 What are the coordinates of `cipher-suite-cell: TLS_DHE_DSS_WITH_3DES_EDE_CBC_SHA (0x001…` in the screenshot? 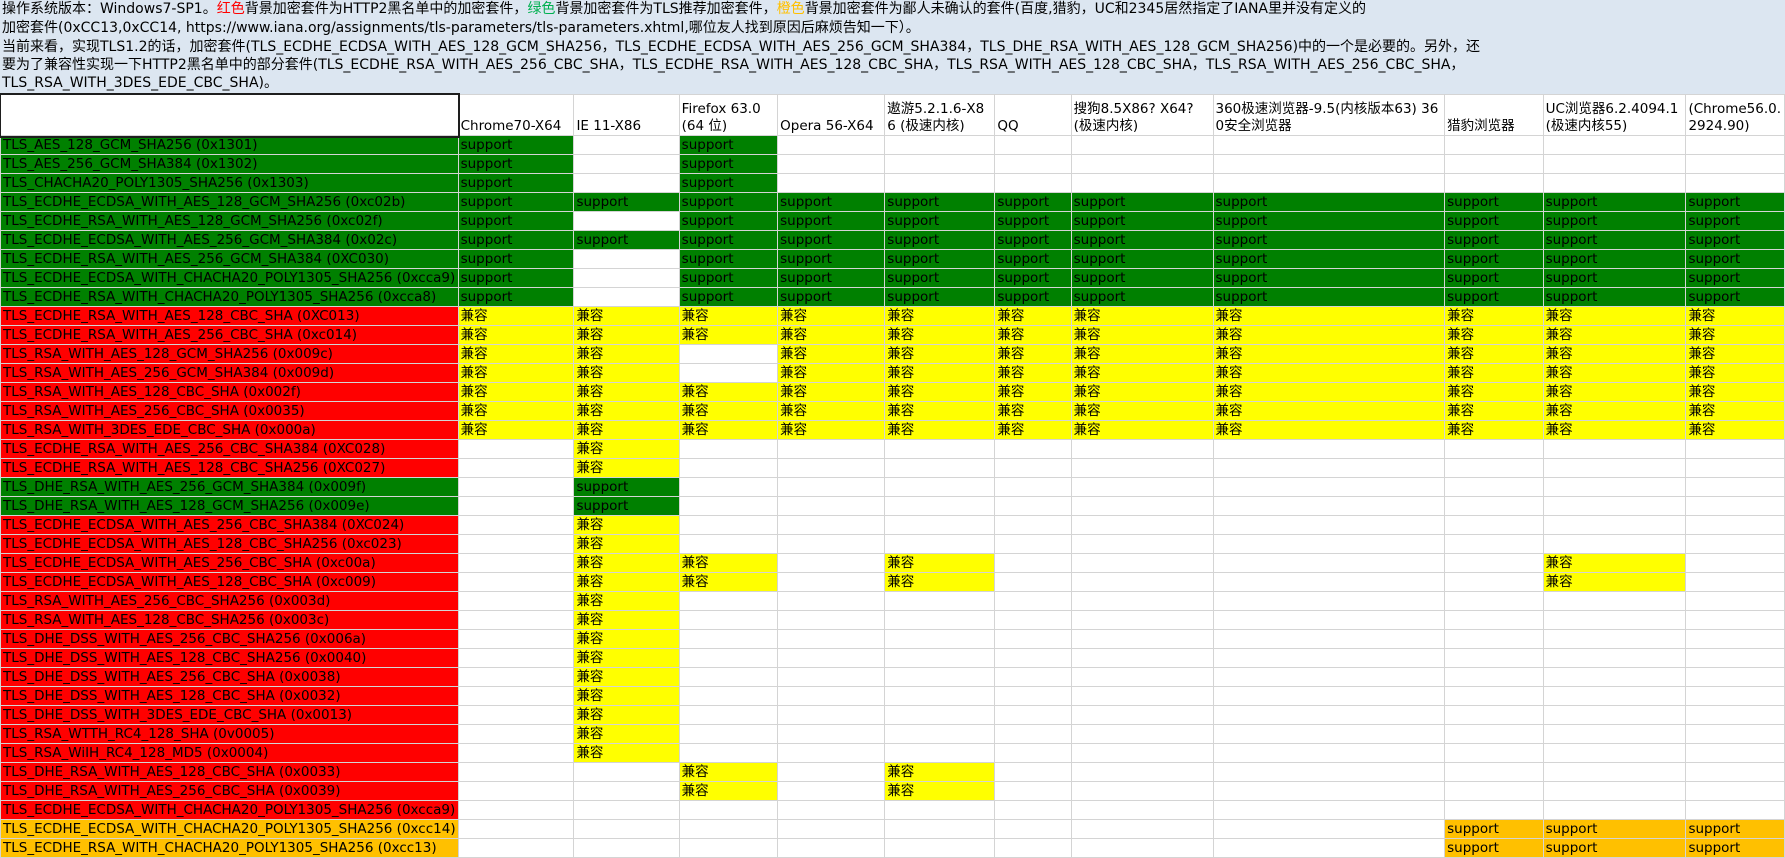 It's located at (229, 715).